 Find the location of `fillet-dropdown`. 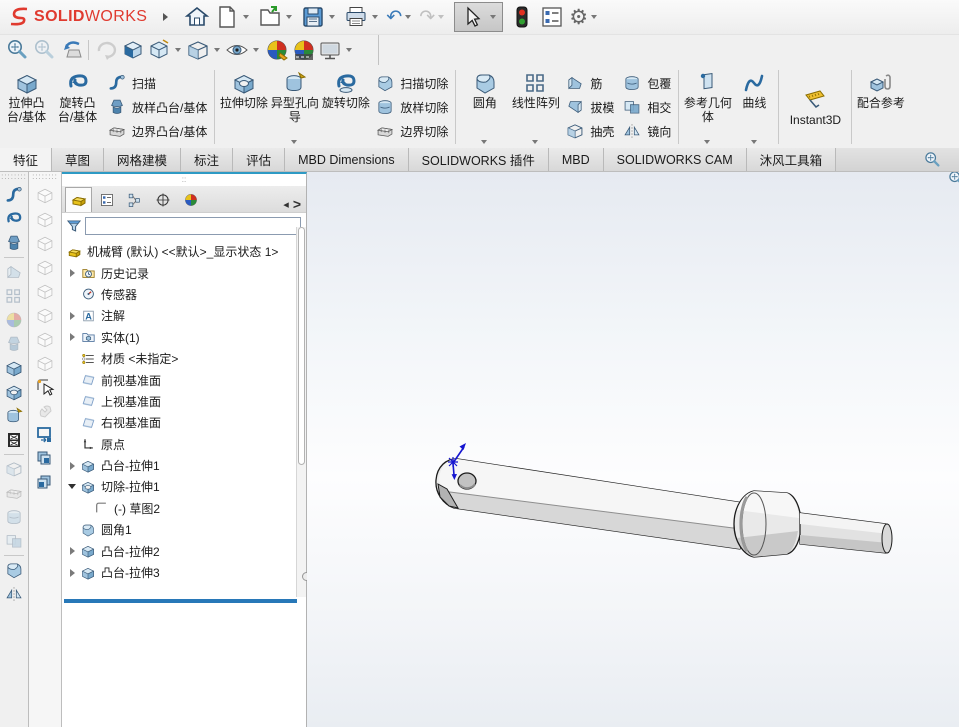

fillet-dropdown is located at coordinates (484, 142).